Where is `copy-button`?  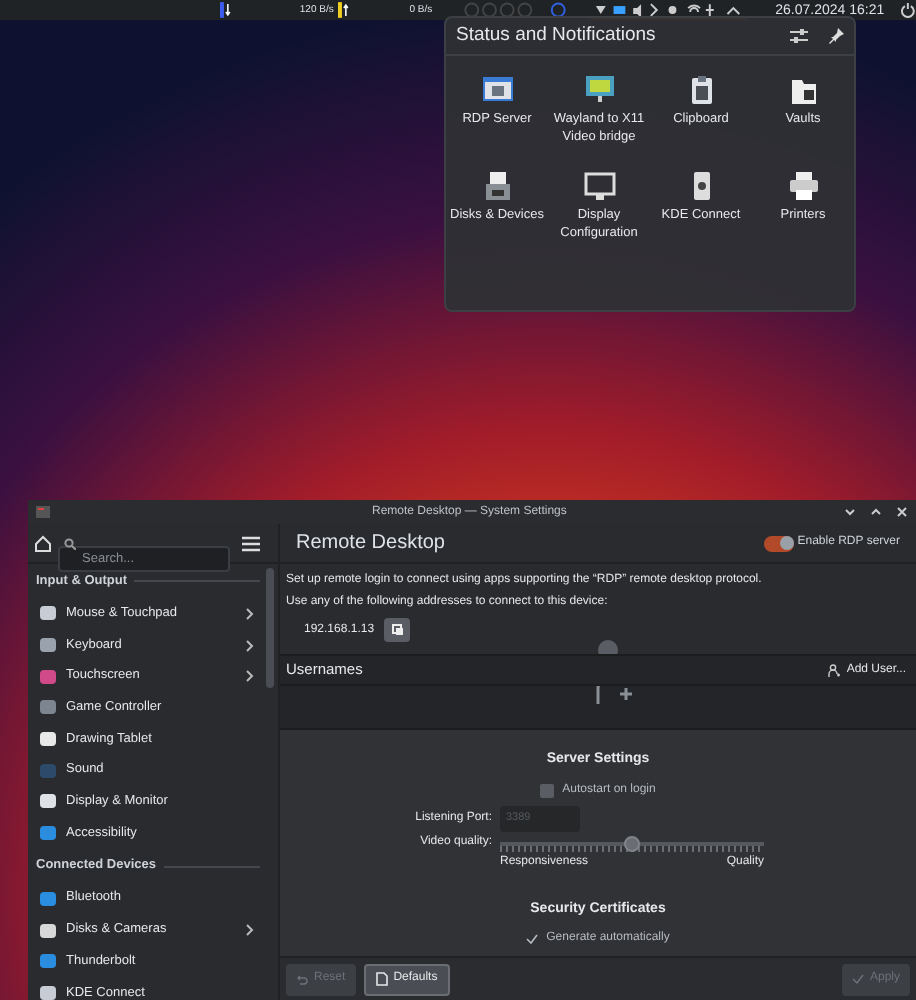
copy-button is located at coordinates (397, 630).